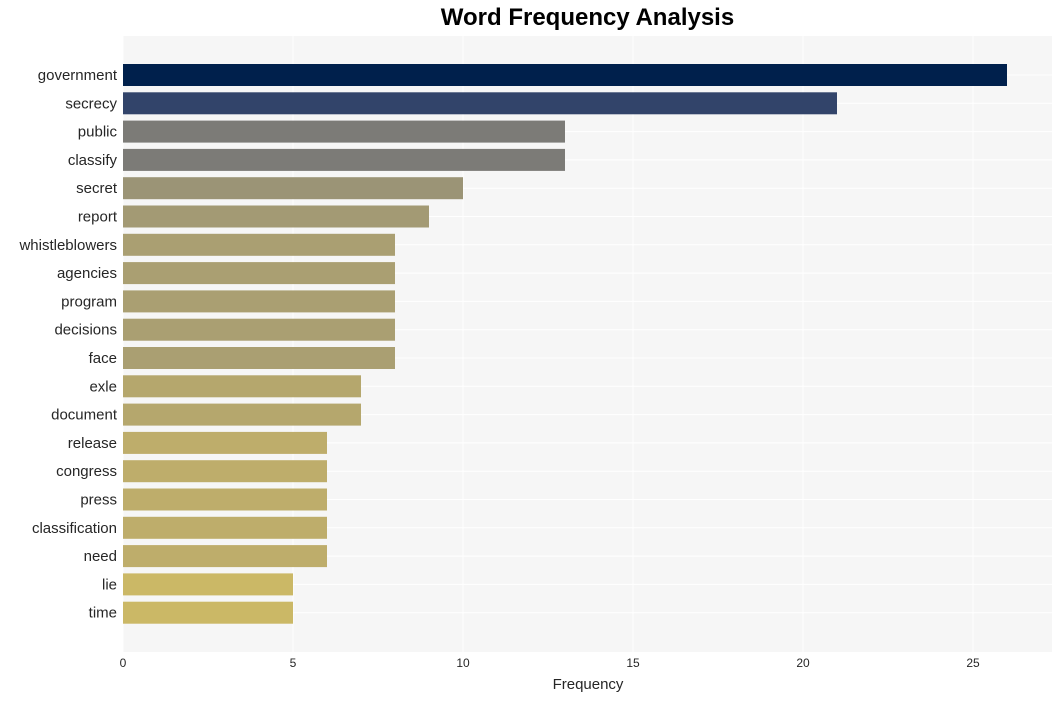  I want to click on y-tick-label: whistleblowers, so click(67, 245).